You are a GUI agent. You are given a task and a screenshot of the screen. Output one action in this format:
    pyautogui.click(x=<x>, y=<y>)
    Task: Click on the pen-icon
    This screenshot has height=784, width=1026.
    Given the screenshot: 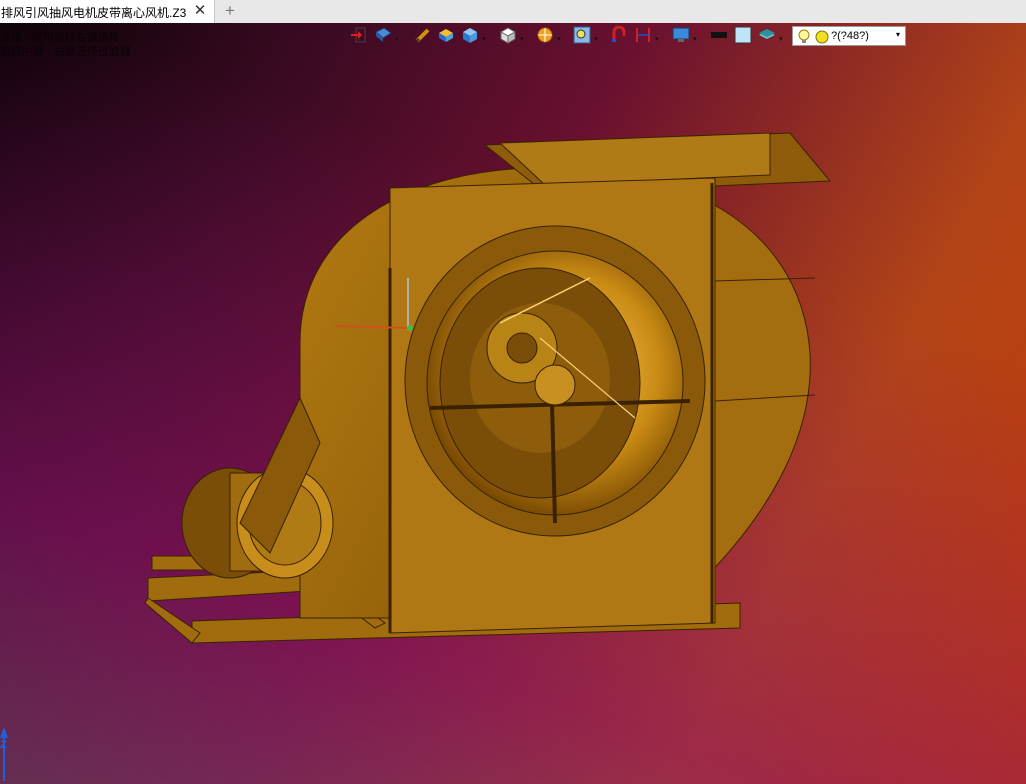 What is the action you would take?
    pyautogui.click(x=423, y=36)
    